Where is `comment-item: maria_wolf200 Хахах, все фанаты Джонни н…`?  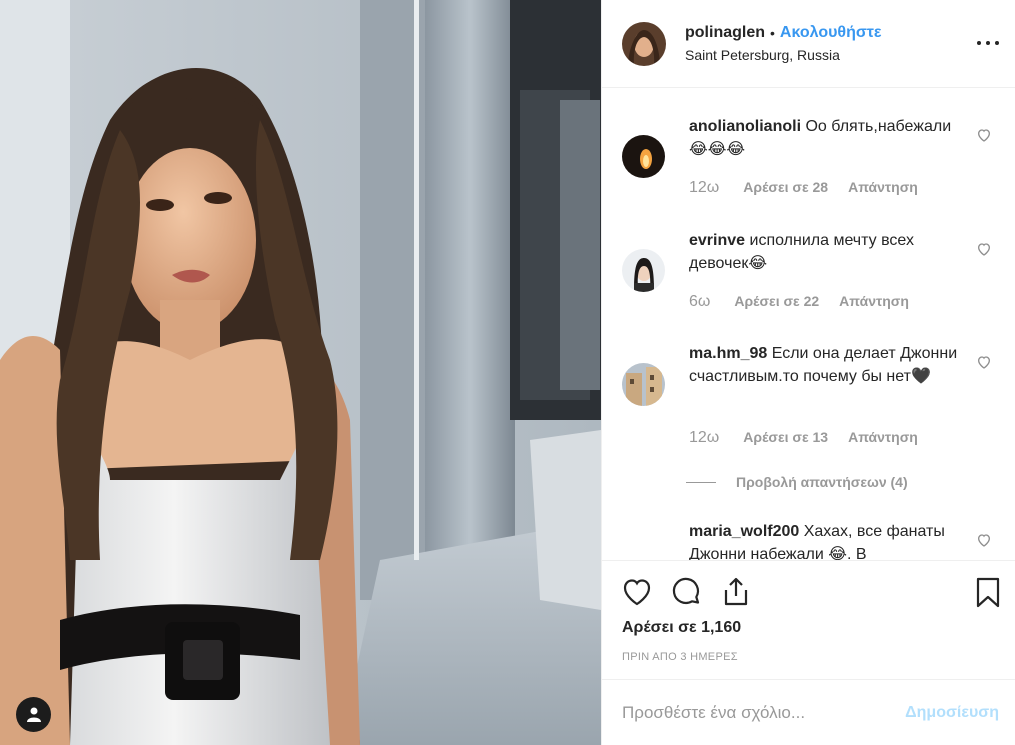 comment-item: maria_wolf200 Хахах, все фанаты Джонни н… is located at coordinates (812, 540).